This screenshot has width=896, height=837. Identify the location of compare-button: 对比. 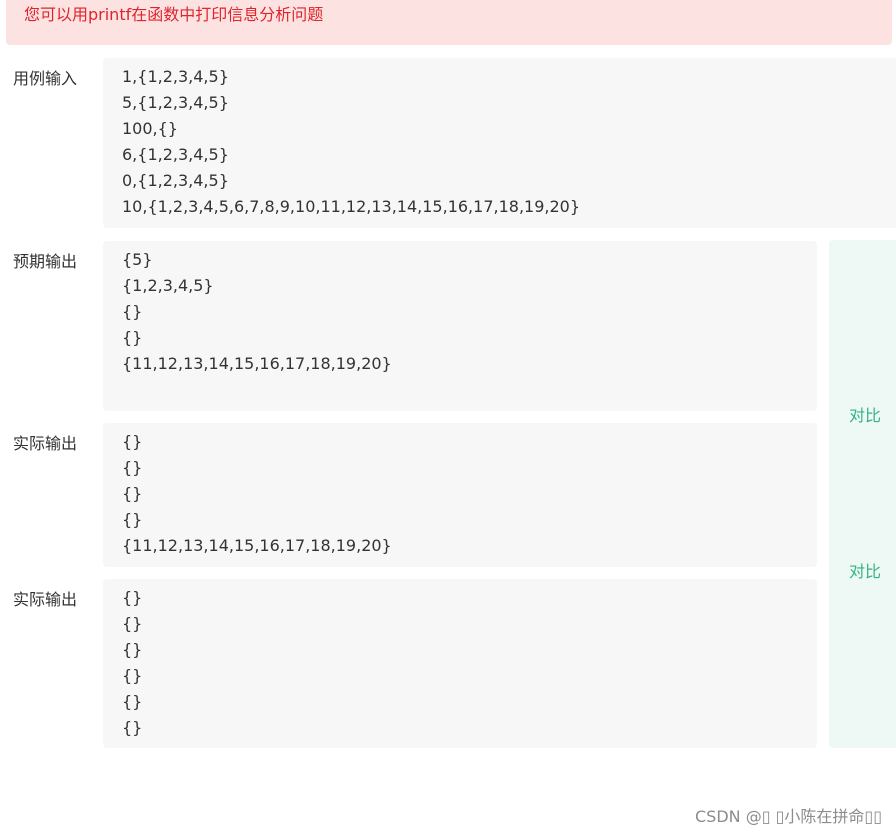
(865, 416).